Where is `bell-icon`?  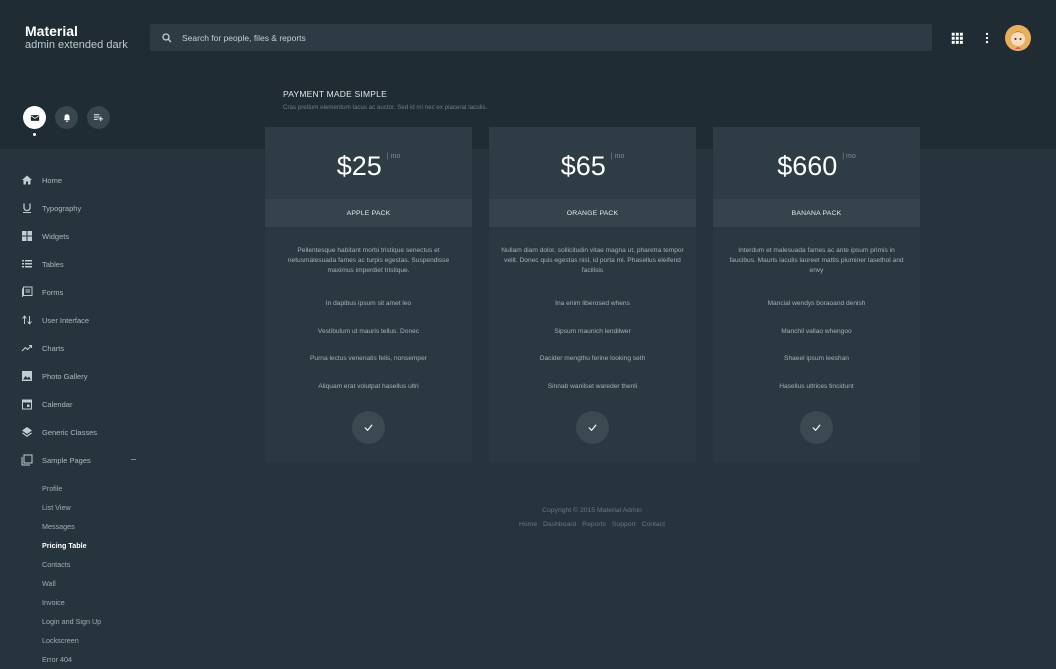
bell-icon is located at coordinates (66, 117).